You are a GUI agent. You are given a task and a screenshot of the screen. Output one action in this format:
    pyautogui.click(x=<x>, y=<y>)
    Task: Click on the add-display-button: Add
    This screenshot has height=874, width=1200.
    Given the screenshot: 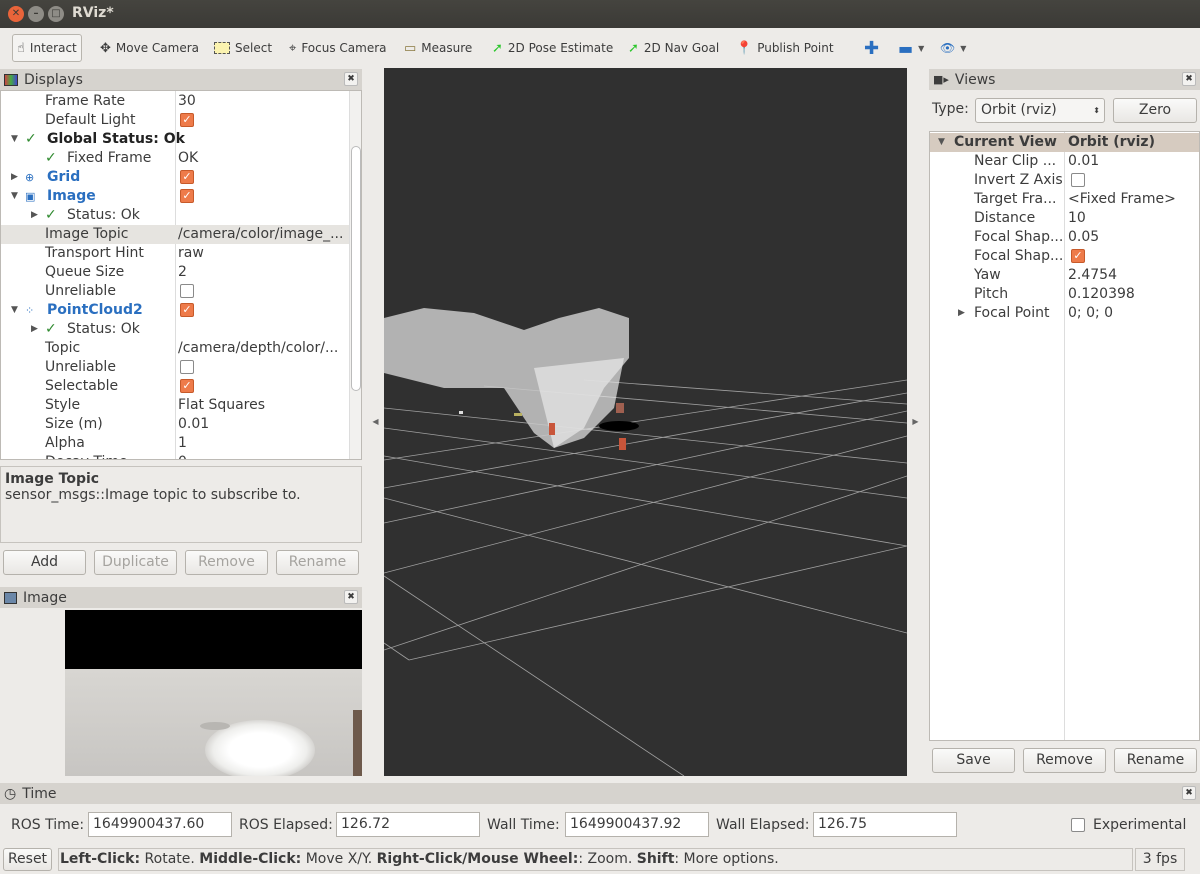 What is the action you would take?
    pyautogui.click(x=44, y=562)
    